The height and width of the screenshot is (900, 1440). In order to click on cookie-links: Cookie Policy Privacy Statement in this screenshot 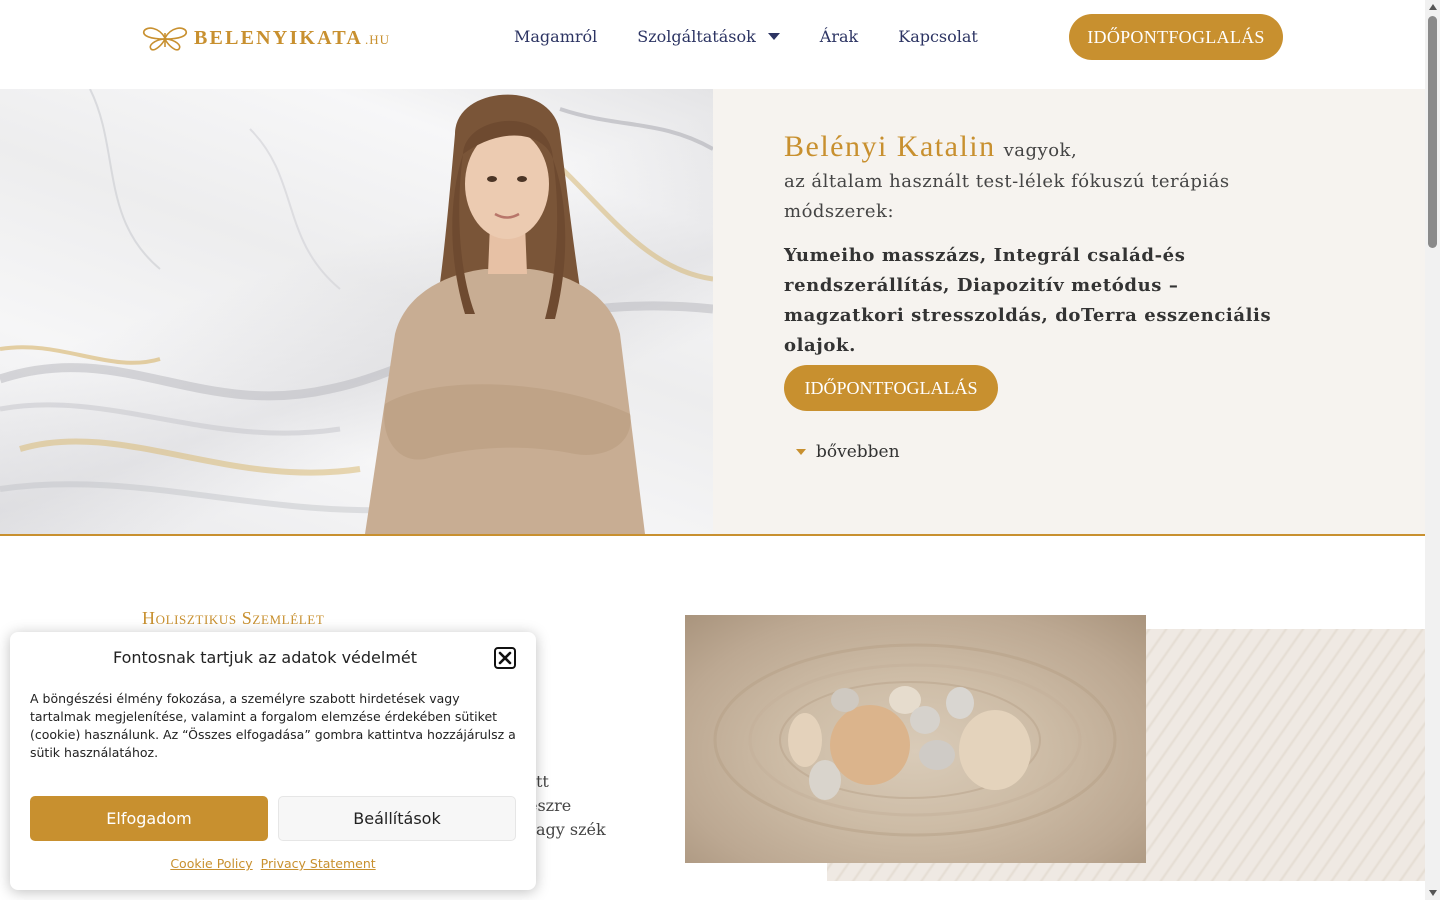, I will do `click(273, 863)`.